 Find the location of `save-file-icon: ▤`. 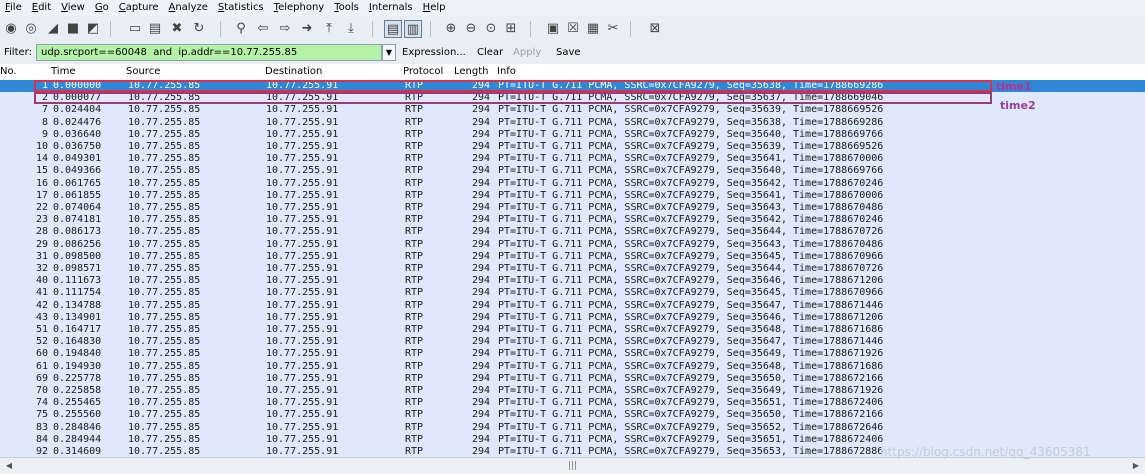

save-file-icon: ▤ is located at coordinates (155, 29).